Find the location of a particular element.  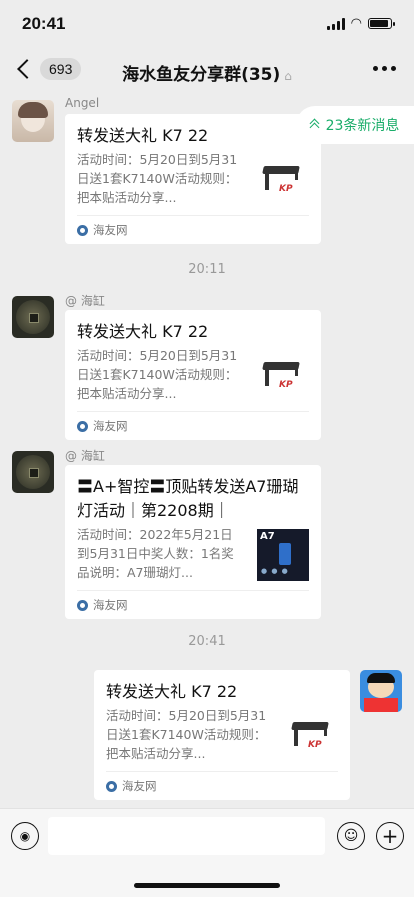

chat-title: 海水鱼友分享群(35) ⌂ is located at coordinates (207, 72).